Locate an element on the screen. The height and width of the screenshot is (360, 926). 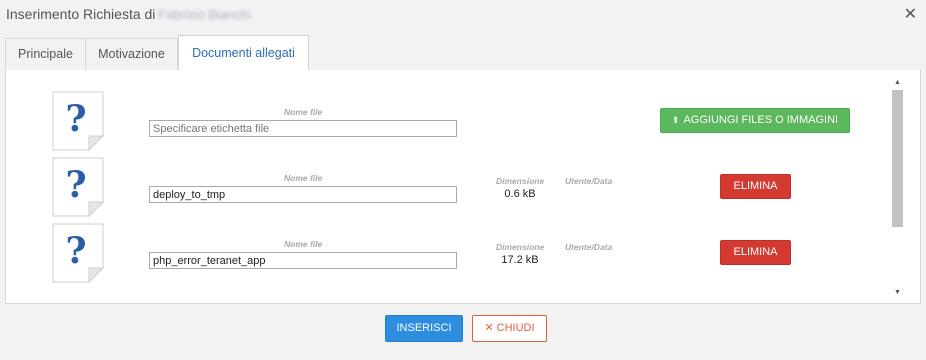
add-files-button: ⬆ AGGIUNGI FILES O IMMAGINI is located at coordinates (755, 120).